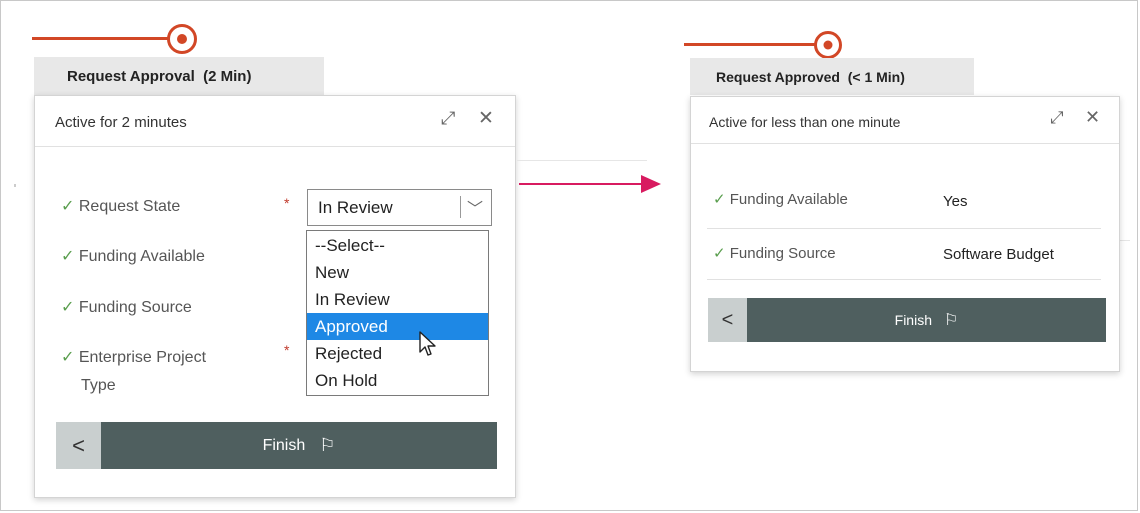 The height and width of the screenshot is (513, 1140). I want to click on field-label: ✓ Request State, so click(120, 206).